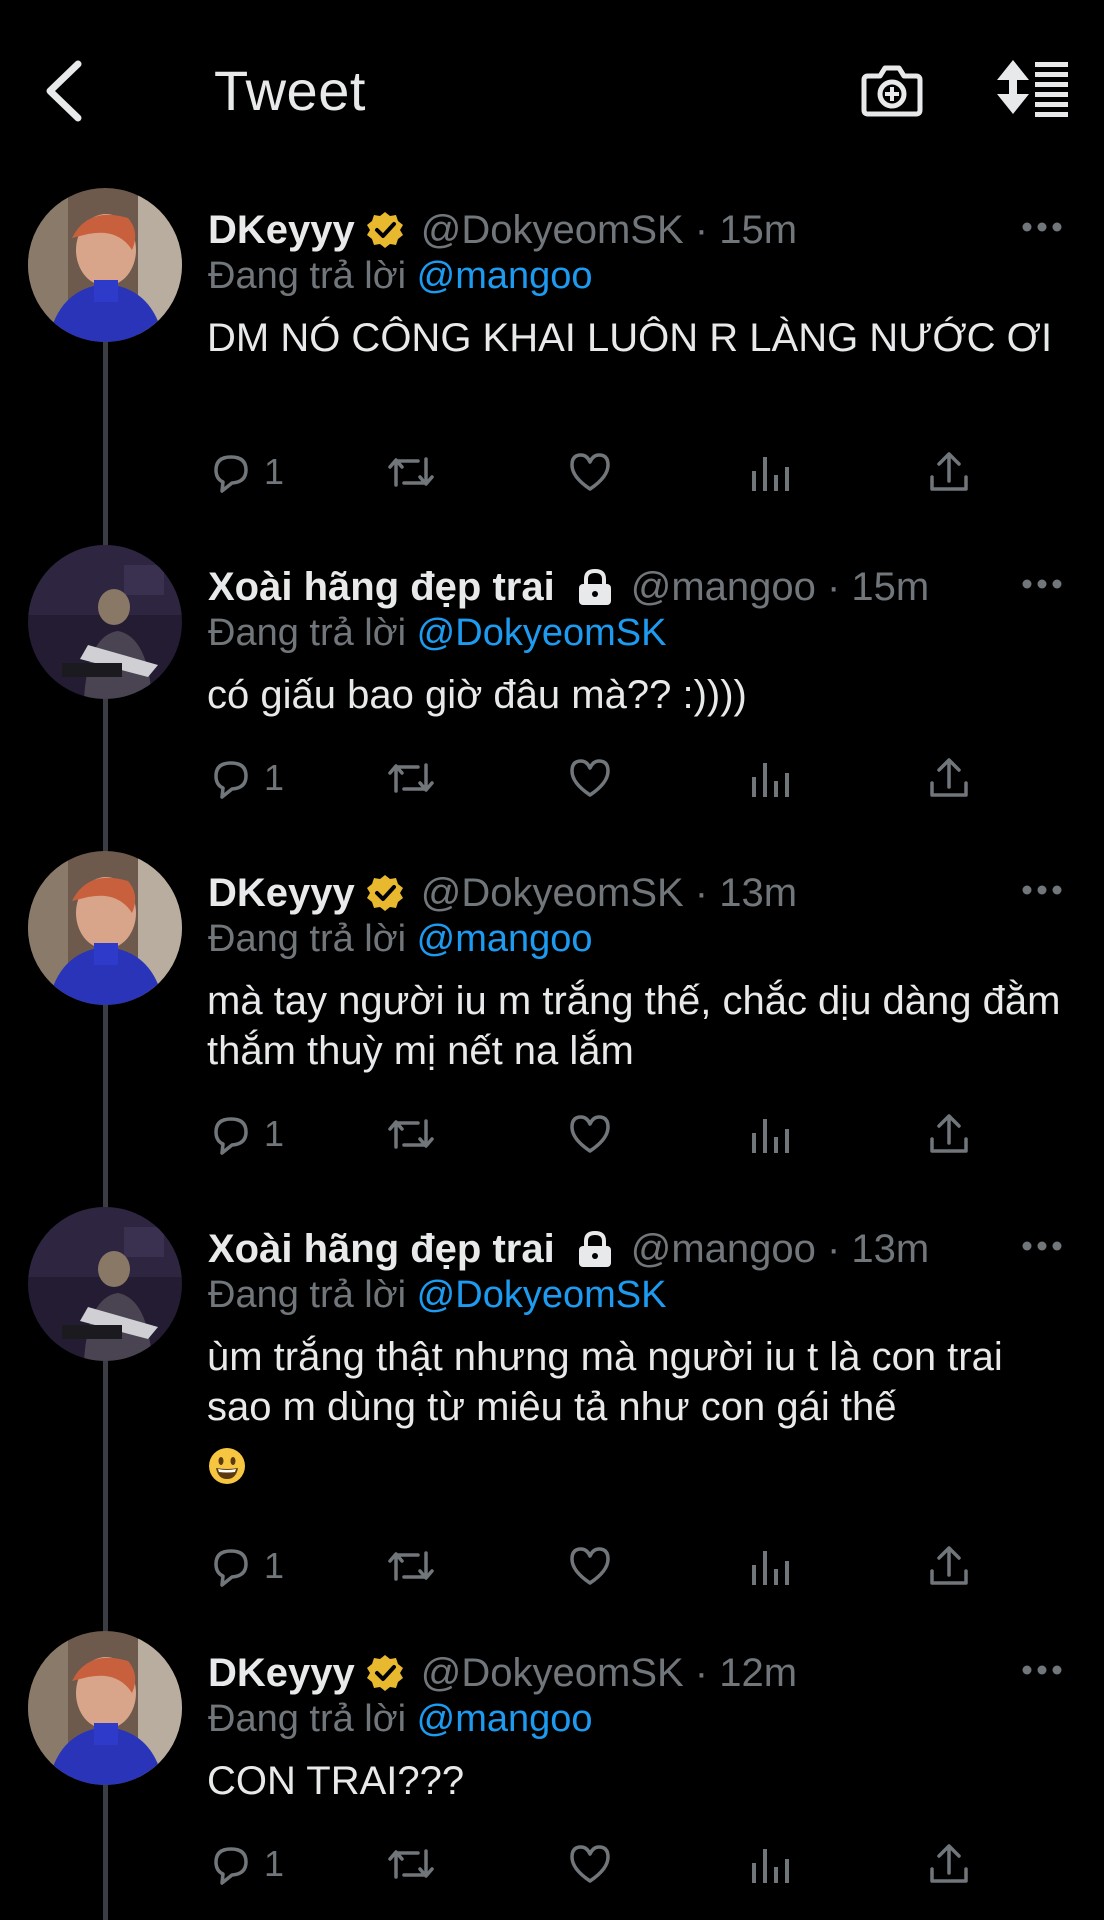  Describe the element at coordinates (1032, 90) in the screenshot. I see `sort-button` at that location.